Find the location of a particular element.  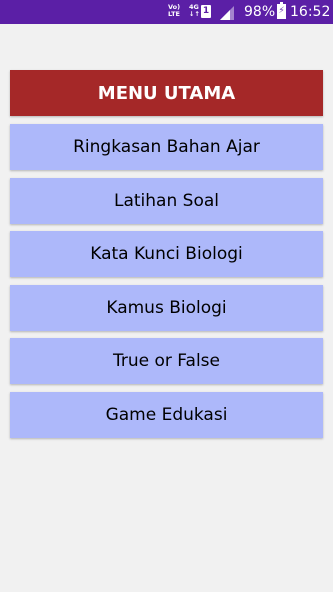

menu-button-game-edukasi: Game Edukasi is located at coordinates (166, 414).